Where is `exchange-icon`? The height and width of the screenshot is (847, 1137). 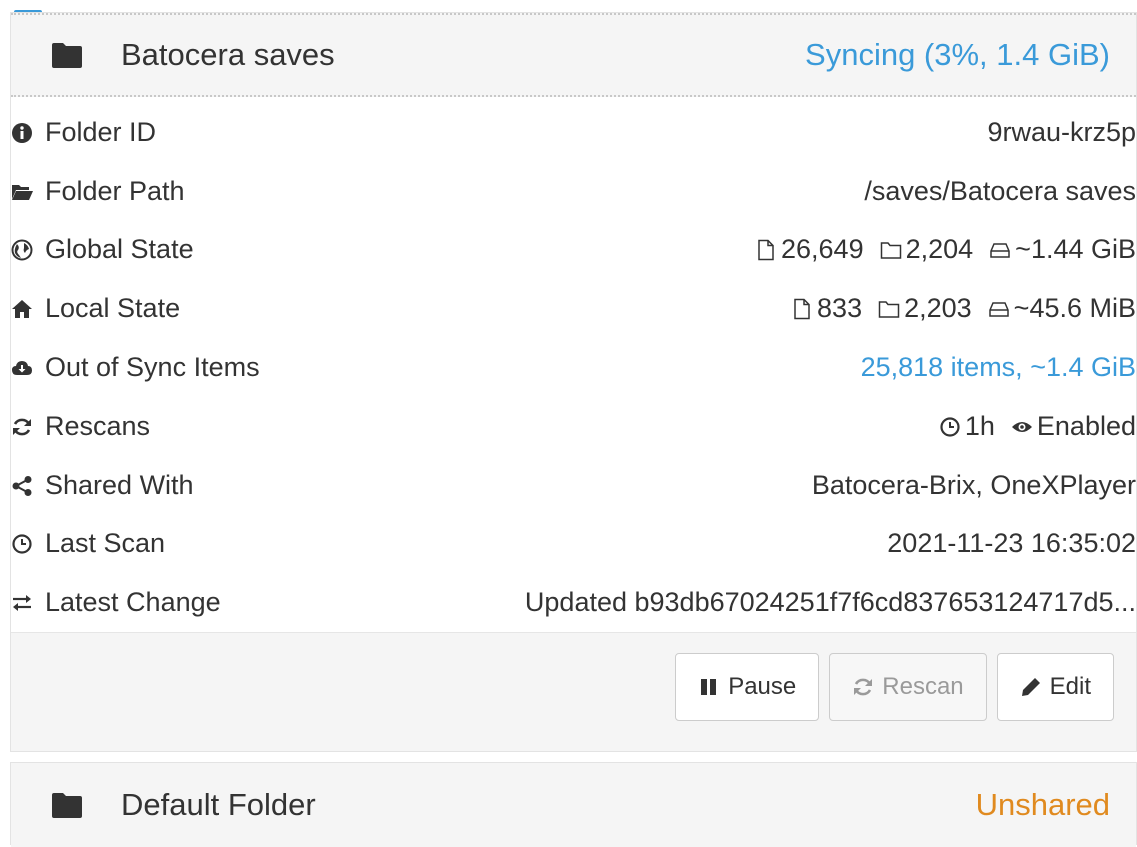
exchange-icon is located at coordinates (22, 603).